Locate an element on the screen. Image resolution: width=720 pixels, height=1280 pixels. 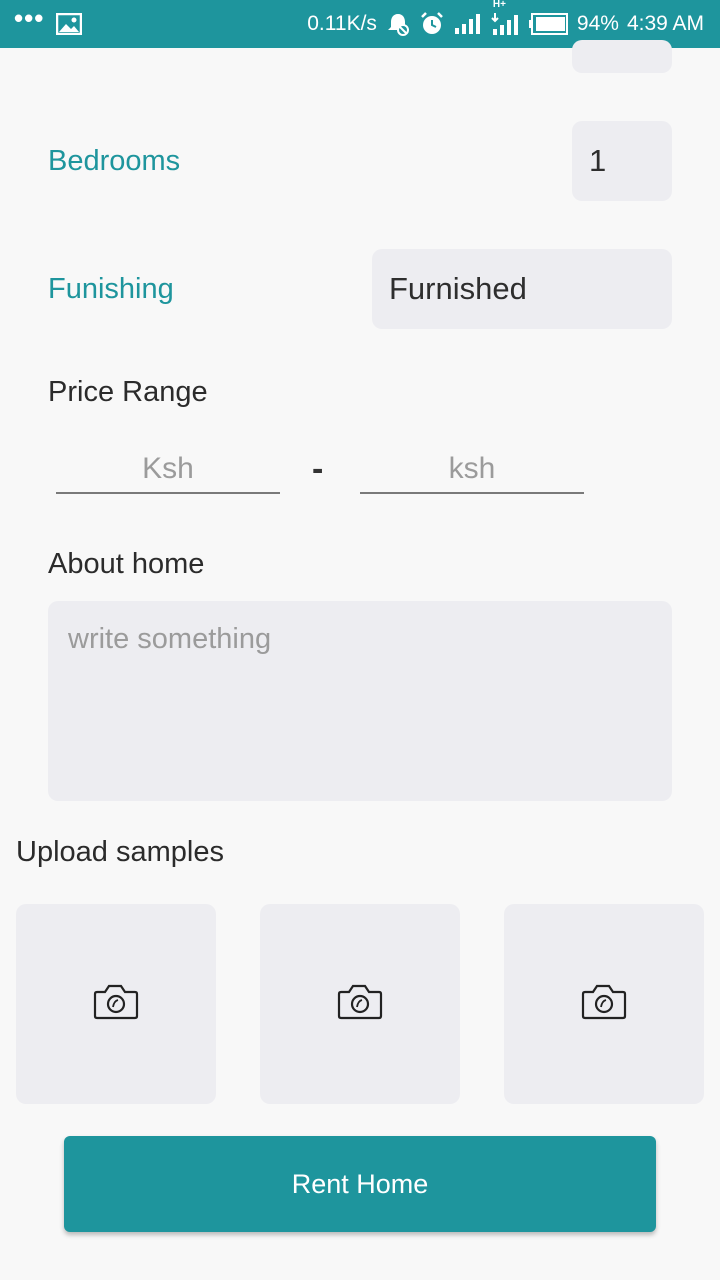
mobile-data-icon: H+ is located at coordinates (506, 18).